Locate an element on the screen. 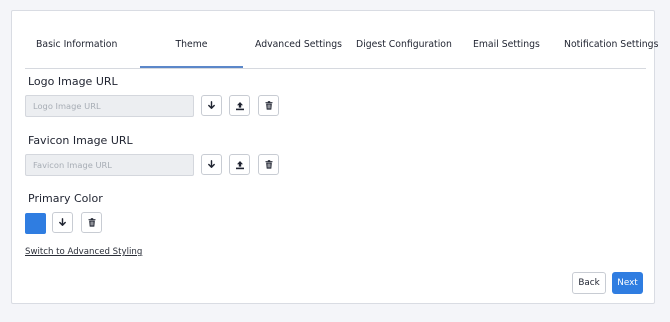  logo-delete-button is located at coordinates (268, 105).